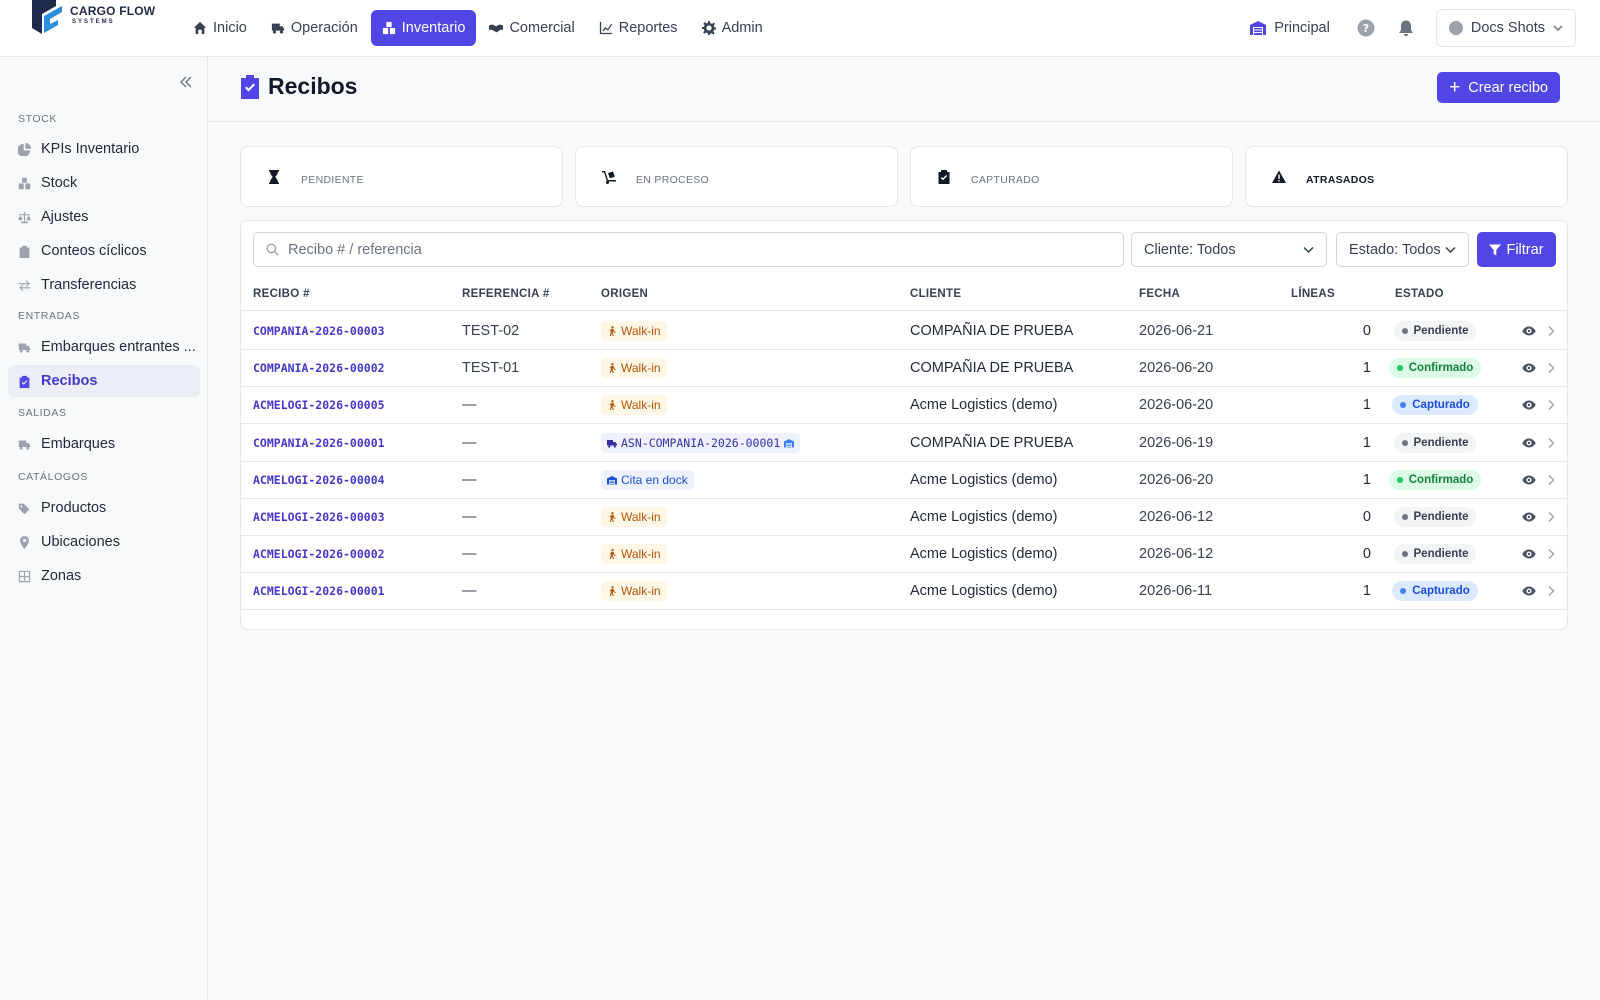 This screenshot has width=1600, height=1000. I want to click on sidebar-item-label: Ubicaciones, so click(80, 542).